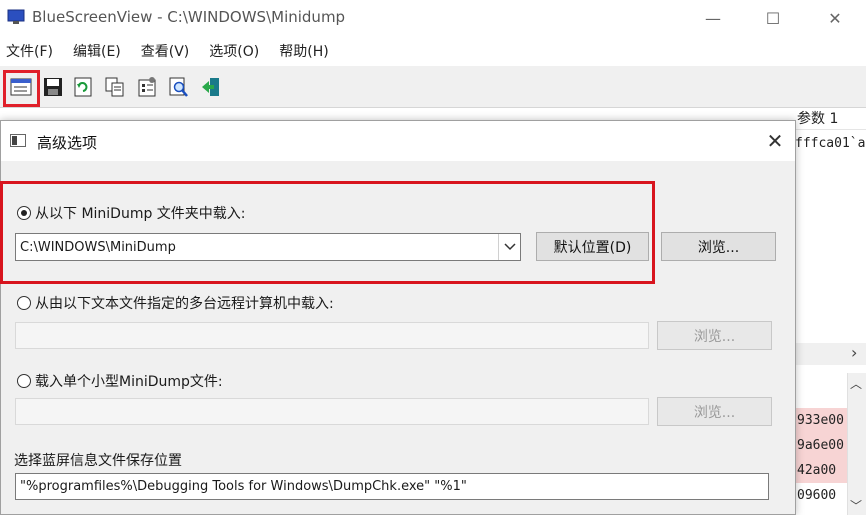  I want to click on radio-load-single-file: 载入单个小型MiniDump文件:, so click(120, 381).